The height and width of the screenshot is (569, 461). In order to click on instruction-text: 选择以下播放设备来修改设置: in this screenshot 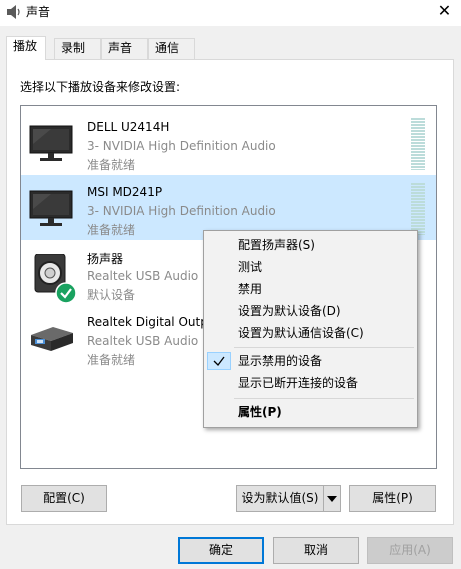, I will do `click(100, 87)`.